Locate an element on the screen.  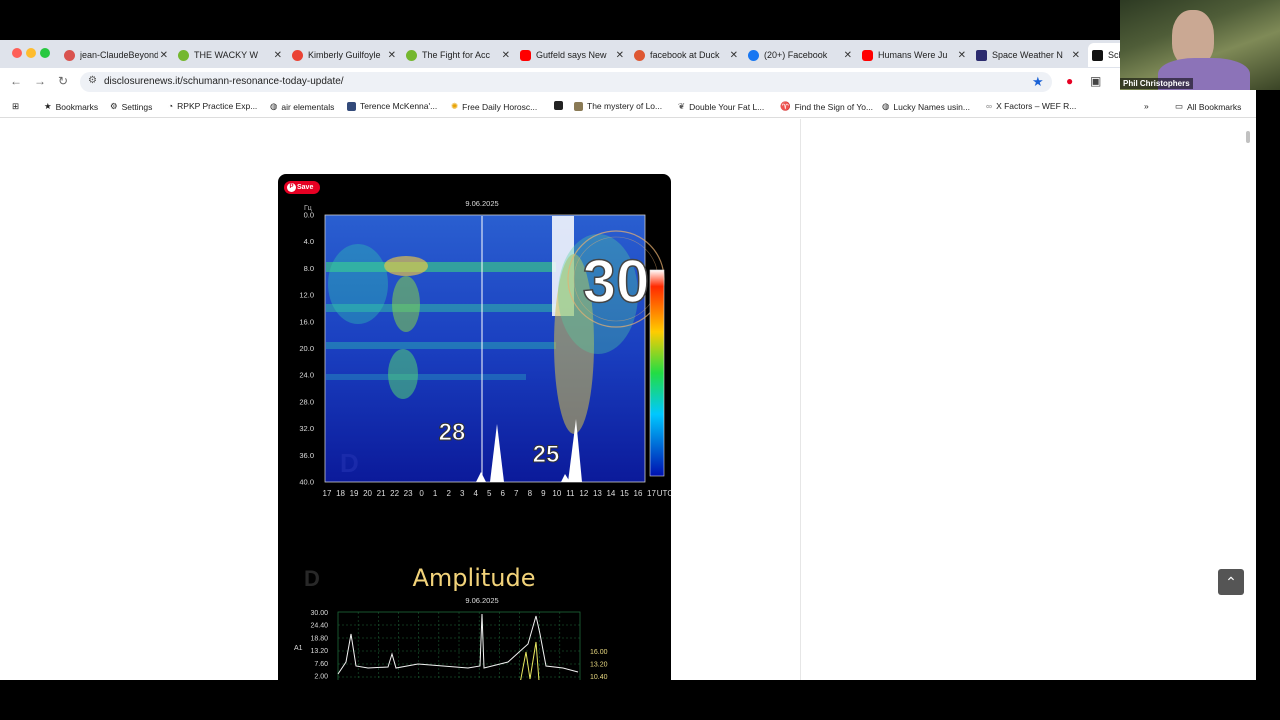
y-tick-label: 20.0 is located at coordinates (306, 348).